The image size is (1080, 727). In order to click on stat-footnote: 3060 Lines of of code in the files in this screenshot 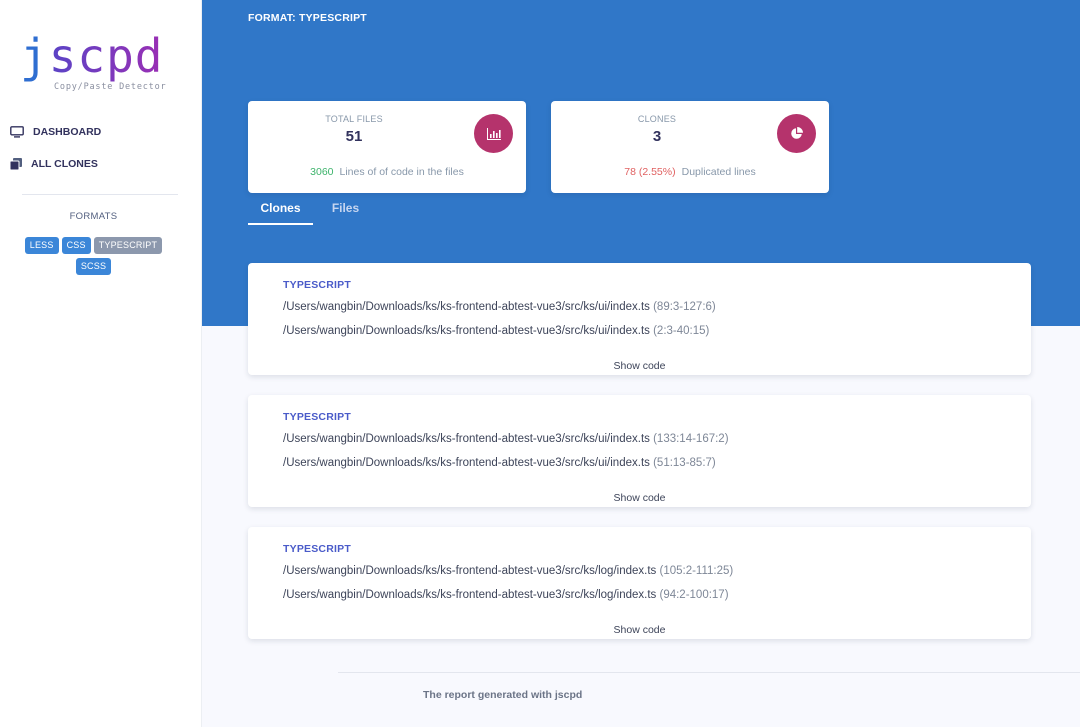, I will do `click(387, 172)`.